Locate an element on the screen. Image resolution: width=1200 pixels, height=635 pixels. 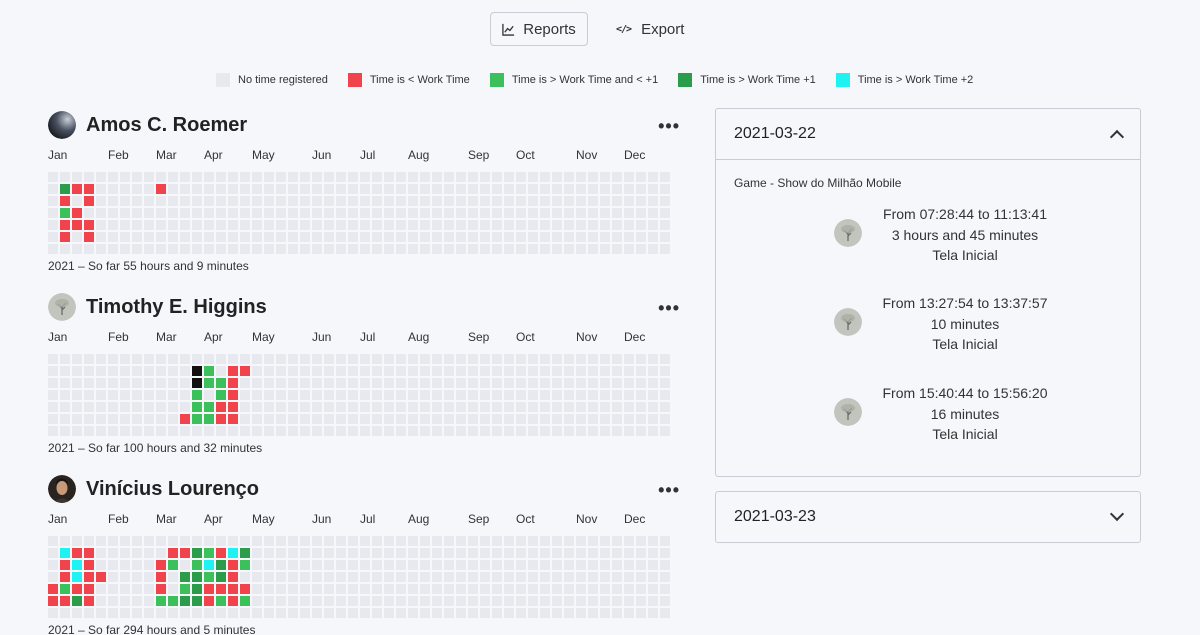
reports-button: Reports is located at coordinates (539, 29).